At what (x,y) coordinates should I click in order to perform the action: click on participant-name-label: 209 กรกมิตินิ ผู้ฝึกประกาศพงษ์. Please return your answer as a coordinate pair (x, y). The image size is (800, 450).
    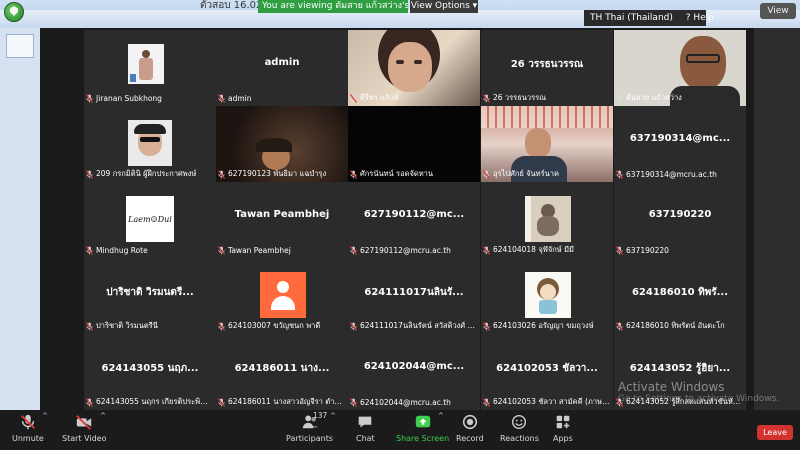
    Looking at the image, I should click on (141, 174).